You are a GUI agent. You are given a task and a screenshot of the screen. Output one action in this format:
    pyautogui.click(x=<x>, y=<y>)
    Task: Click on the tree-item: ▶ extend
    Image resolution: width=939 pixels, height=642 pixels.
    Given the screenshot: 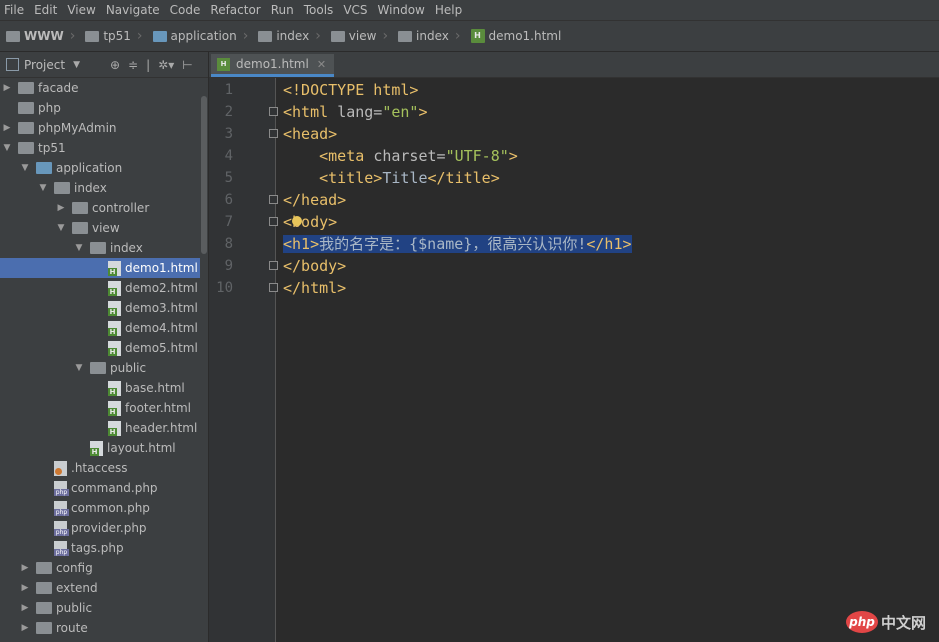 What is the action you would take?
    pyautogui.click(x=100, y=588)
    